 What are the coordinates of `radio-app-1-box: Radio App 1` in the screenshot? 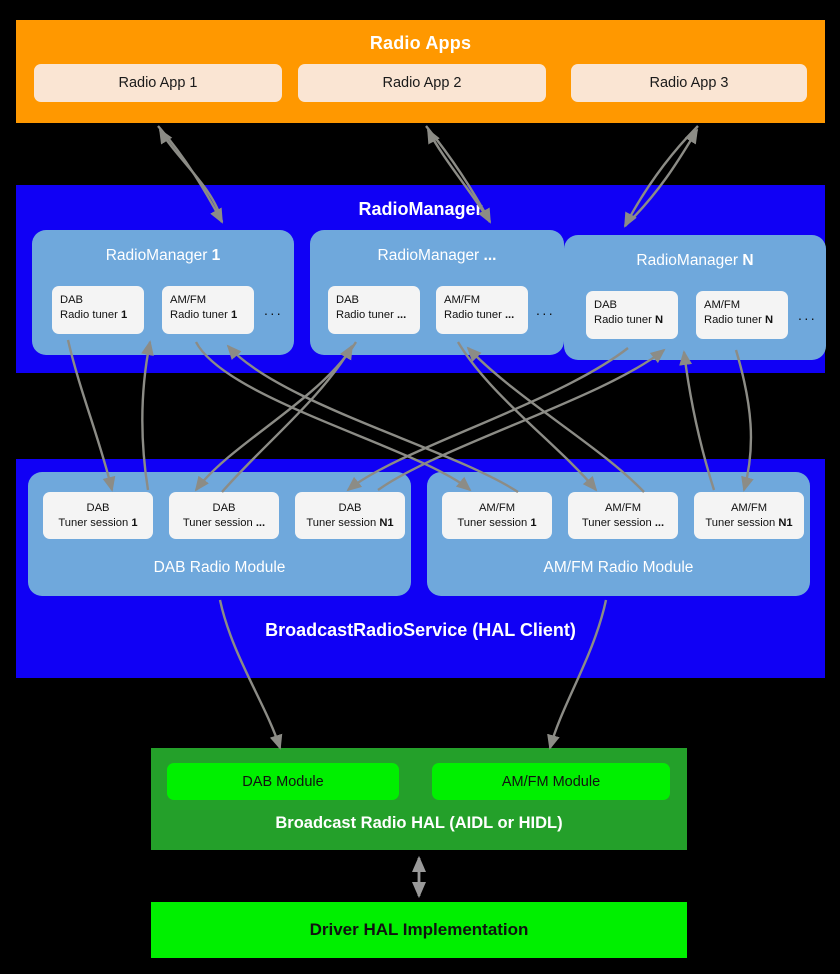 It's located at (158, 83).